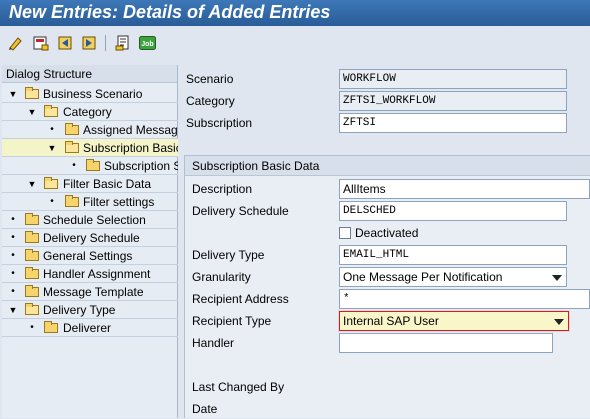  I want to click on granularity-label: Granularity, so click(221, 277).